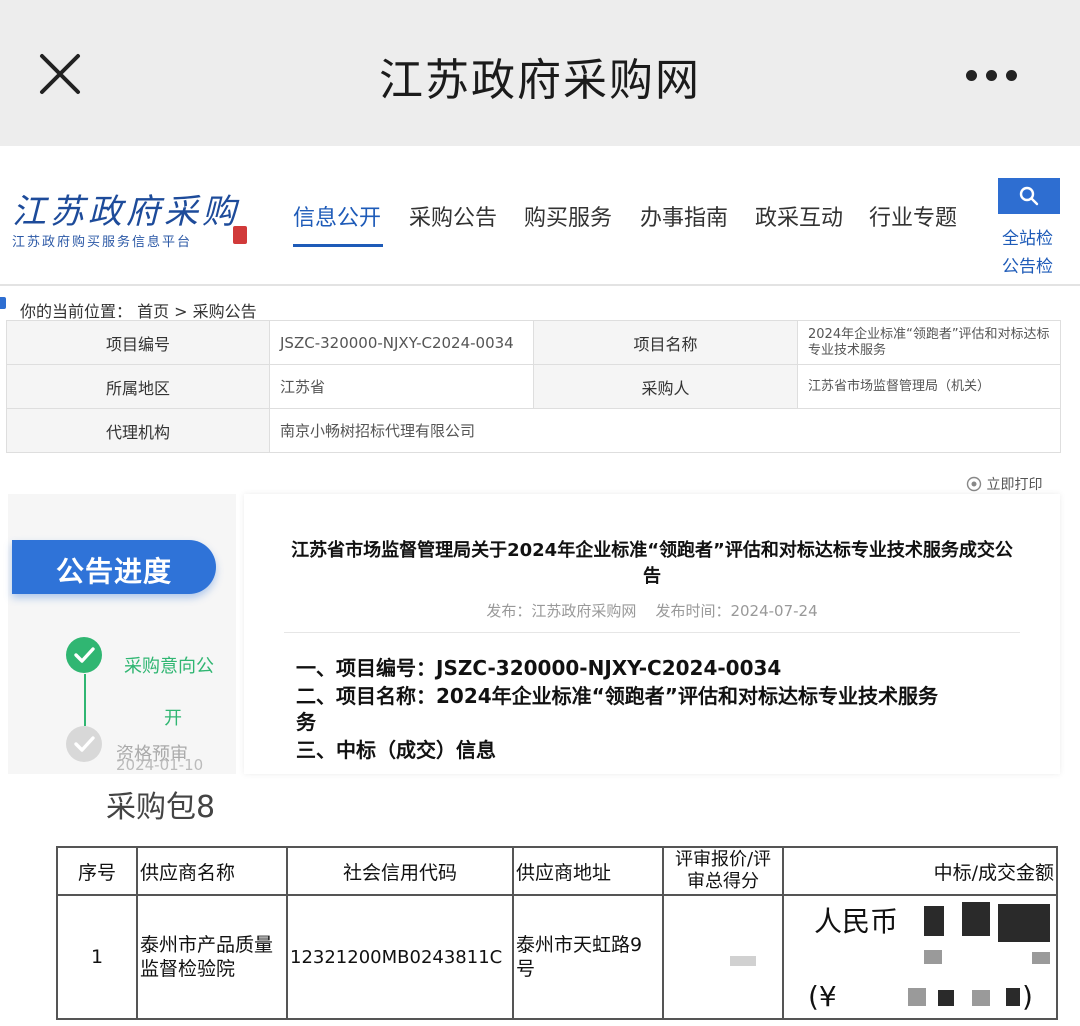 The image size is (1080, 1026). What do you see at coordinates (337, 216) in the screenshot?
I see `nav-info-public: 信息公开` at bounding box center [337, 216].